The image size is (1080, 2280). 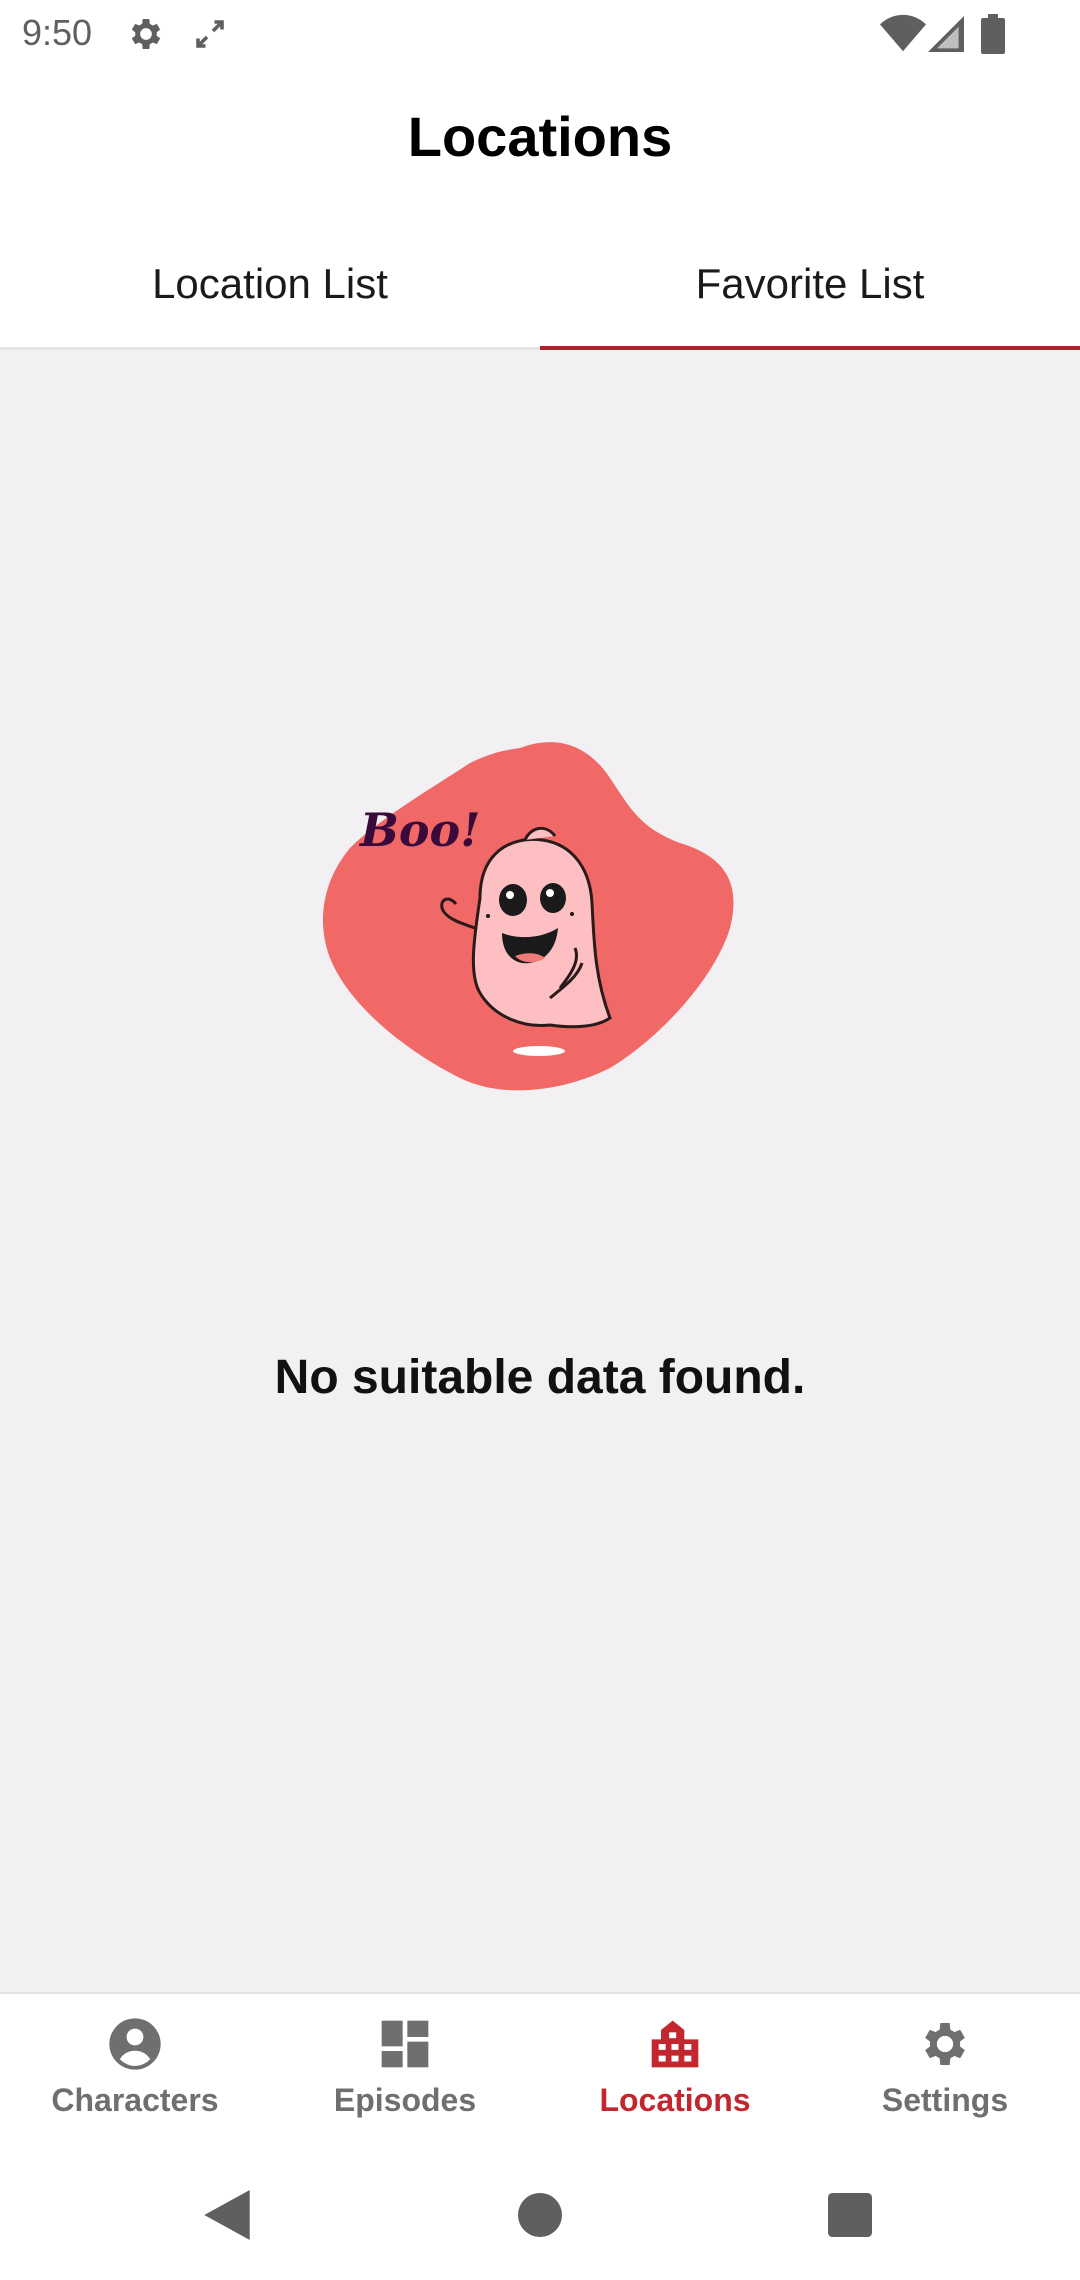 I want to click on nav-label: Characters, so click(x=135, y=2100).